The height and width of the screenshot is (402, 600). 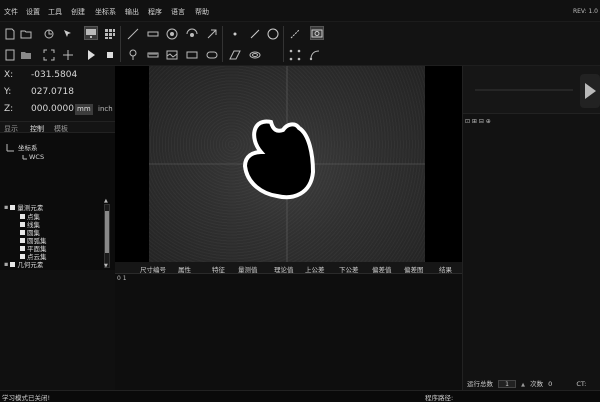 I want to click on run-counter: 运行总数 1 ▲ 次数 0 CT:, so click(x=533, y=383).